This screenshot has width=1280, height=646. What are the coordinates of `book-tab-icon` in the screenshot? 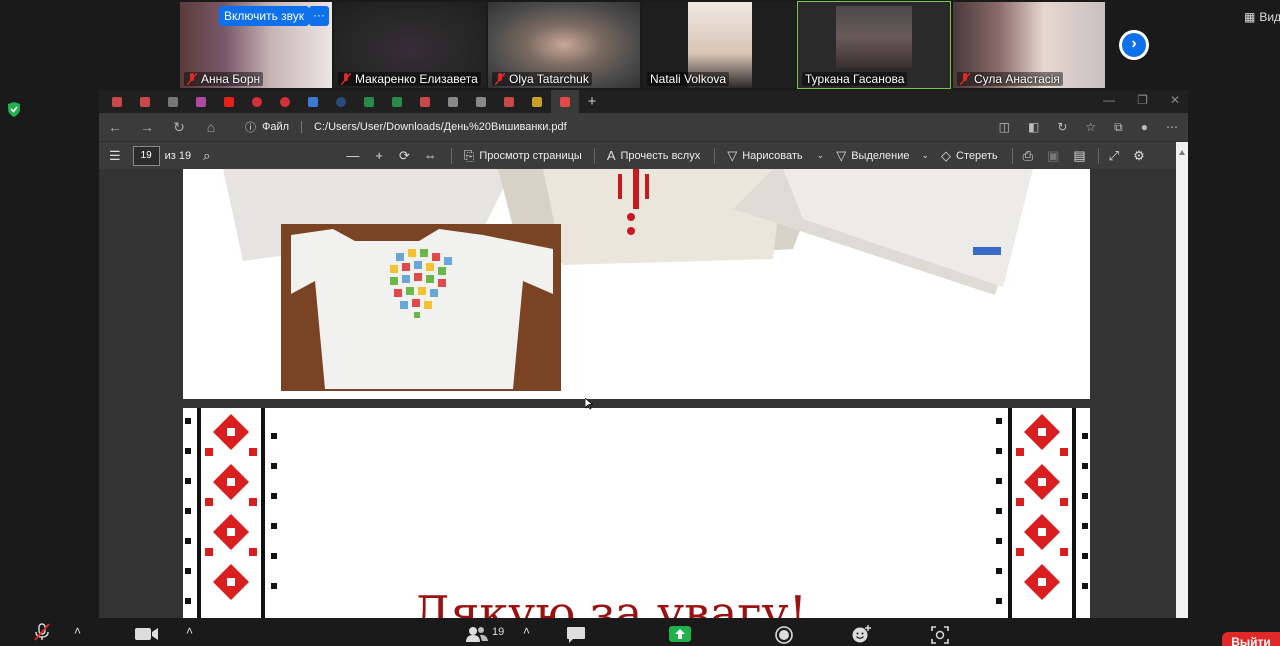 It's located at (313, 101).